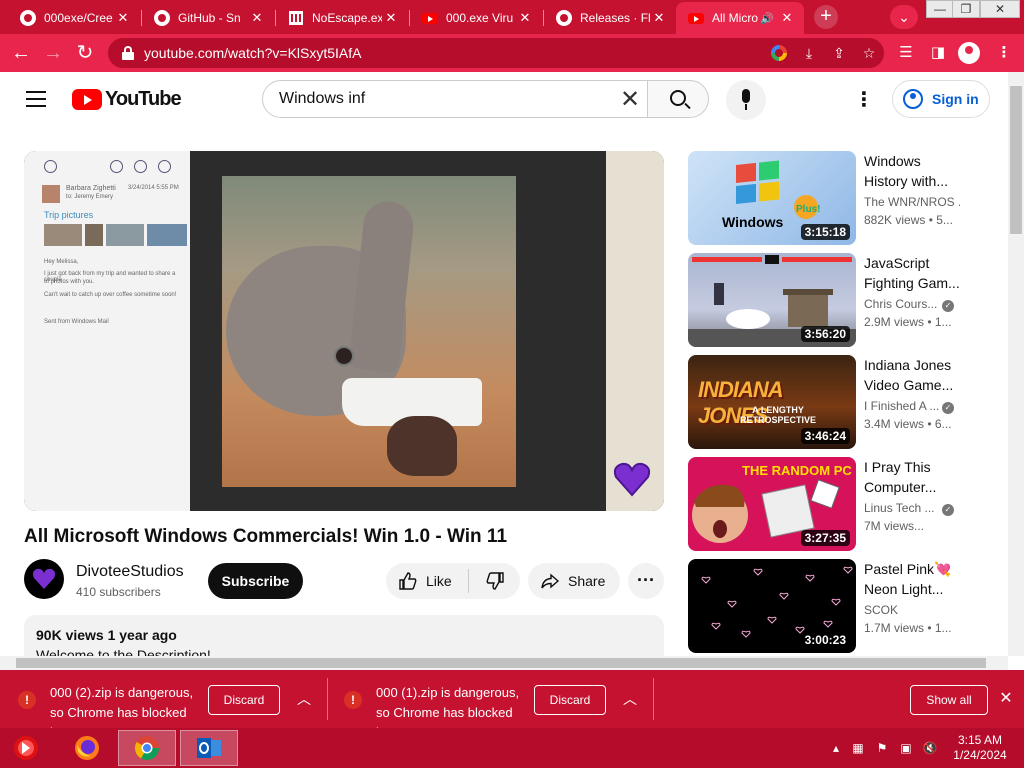  Describe the element at coordinates (128, 53) in the screenshot. I see `lock-icon` at that location.